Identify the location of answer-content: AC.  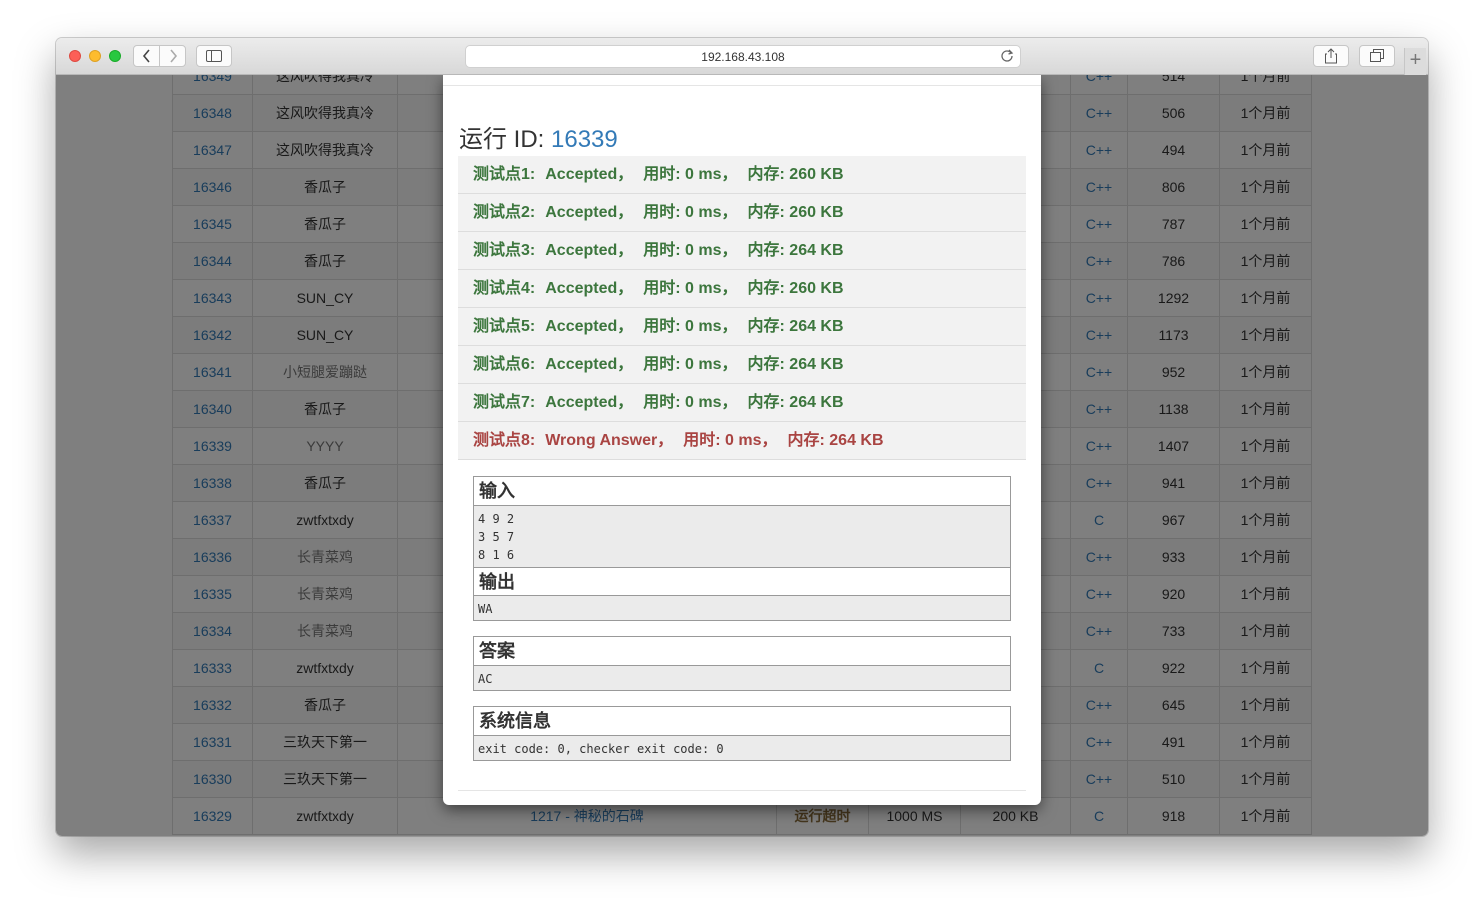
(742, 678).